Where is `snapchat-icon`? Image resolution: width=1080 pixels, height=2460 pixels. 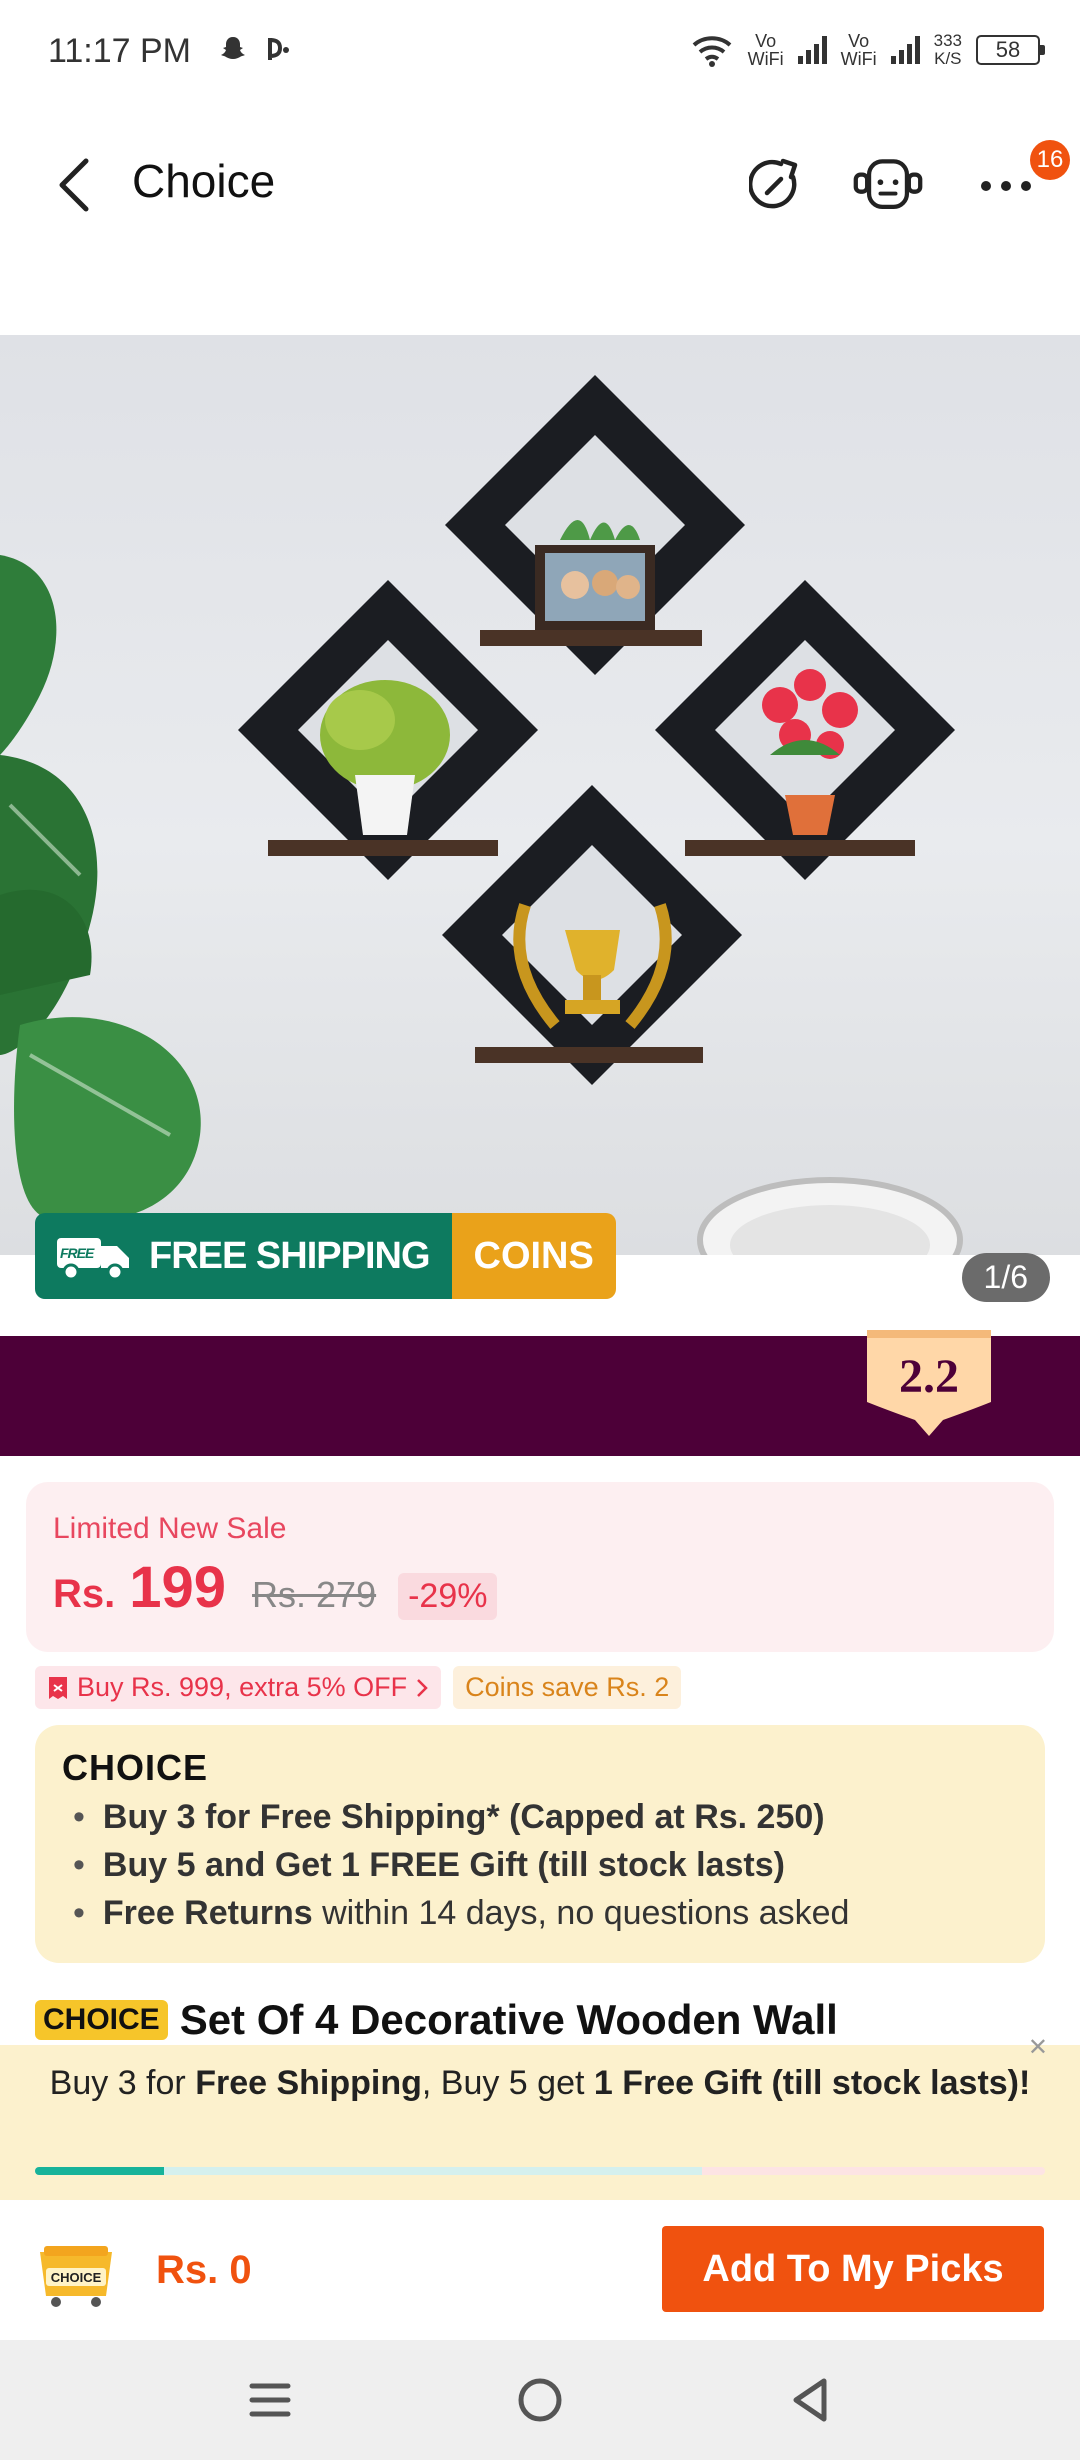
snapchat-icon is located at coordinates (233, 48).